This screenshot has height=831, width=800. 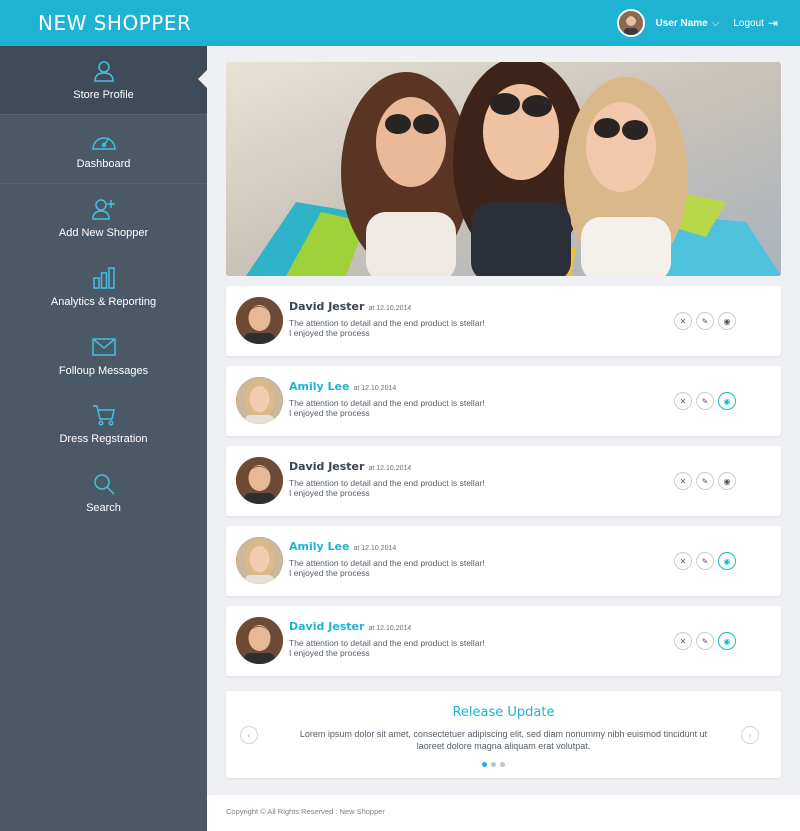 I want to click on sidebar-item-analytics: Analytics & Reporting, so click(x=103, y=287).